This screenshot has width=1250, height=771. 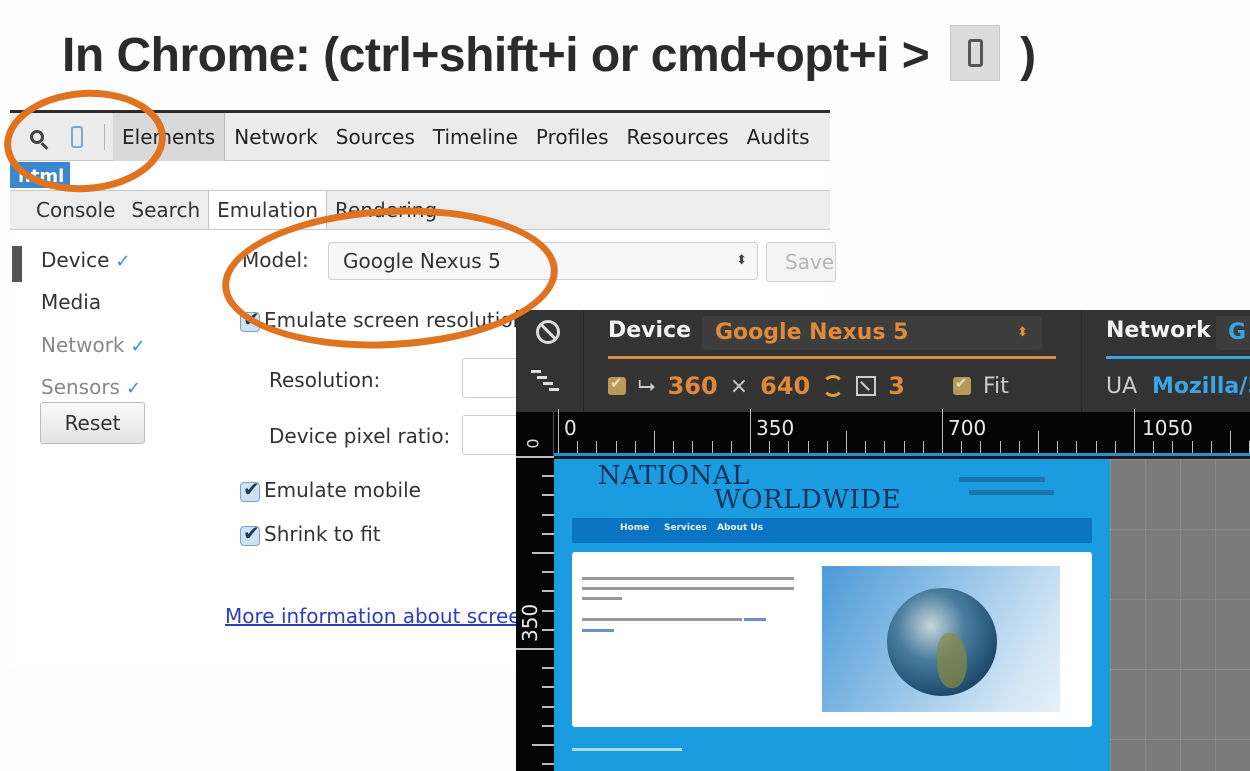 I want to click on site-logo-line2: WORLDWIDE, so click(x=808, y=500).